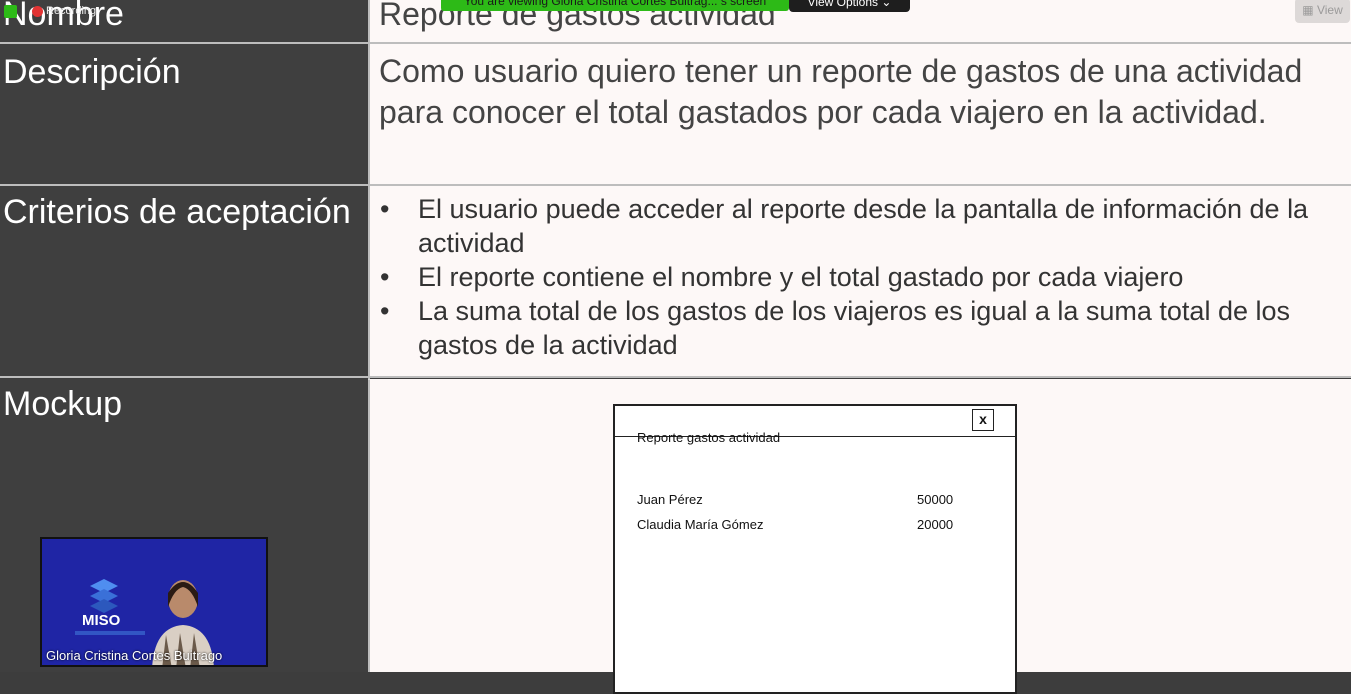 The image size is (1351, 694). I want to click on recording-indicator: Recording, so click(50, 11).